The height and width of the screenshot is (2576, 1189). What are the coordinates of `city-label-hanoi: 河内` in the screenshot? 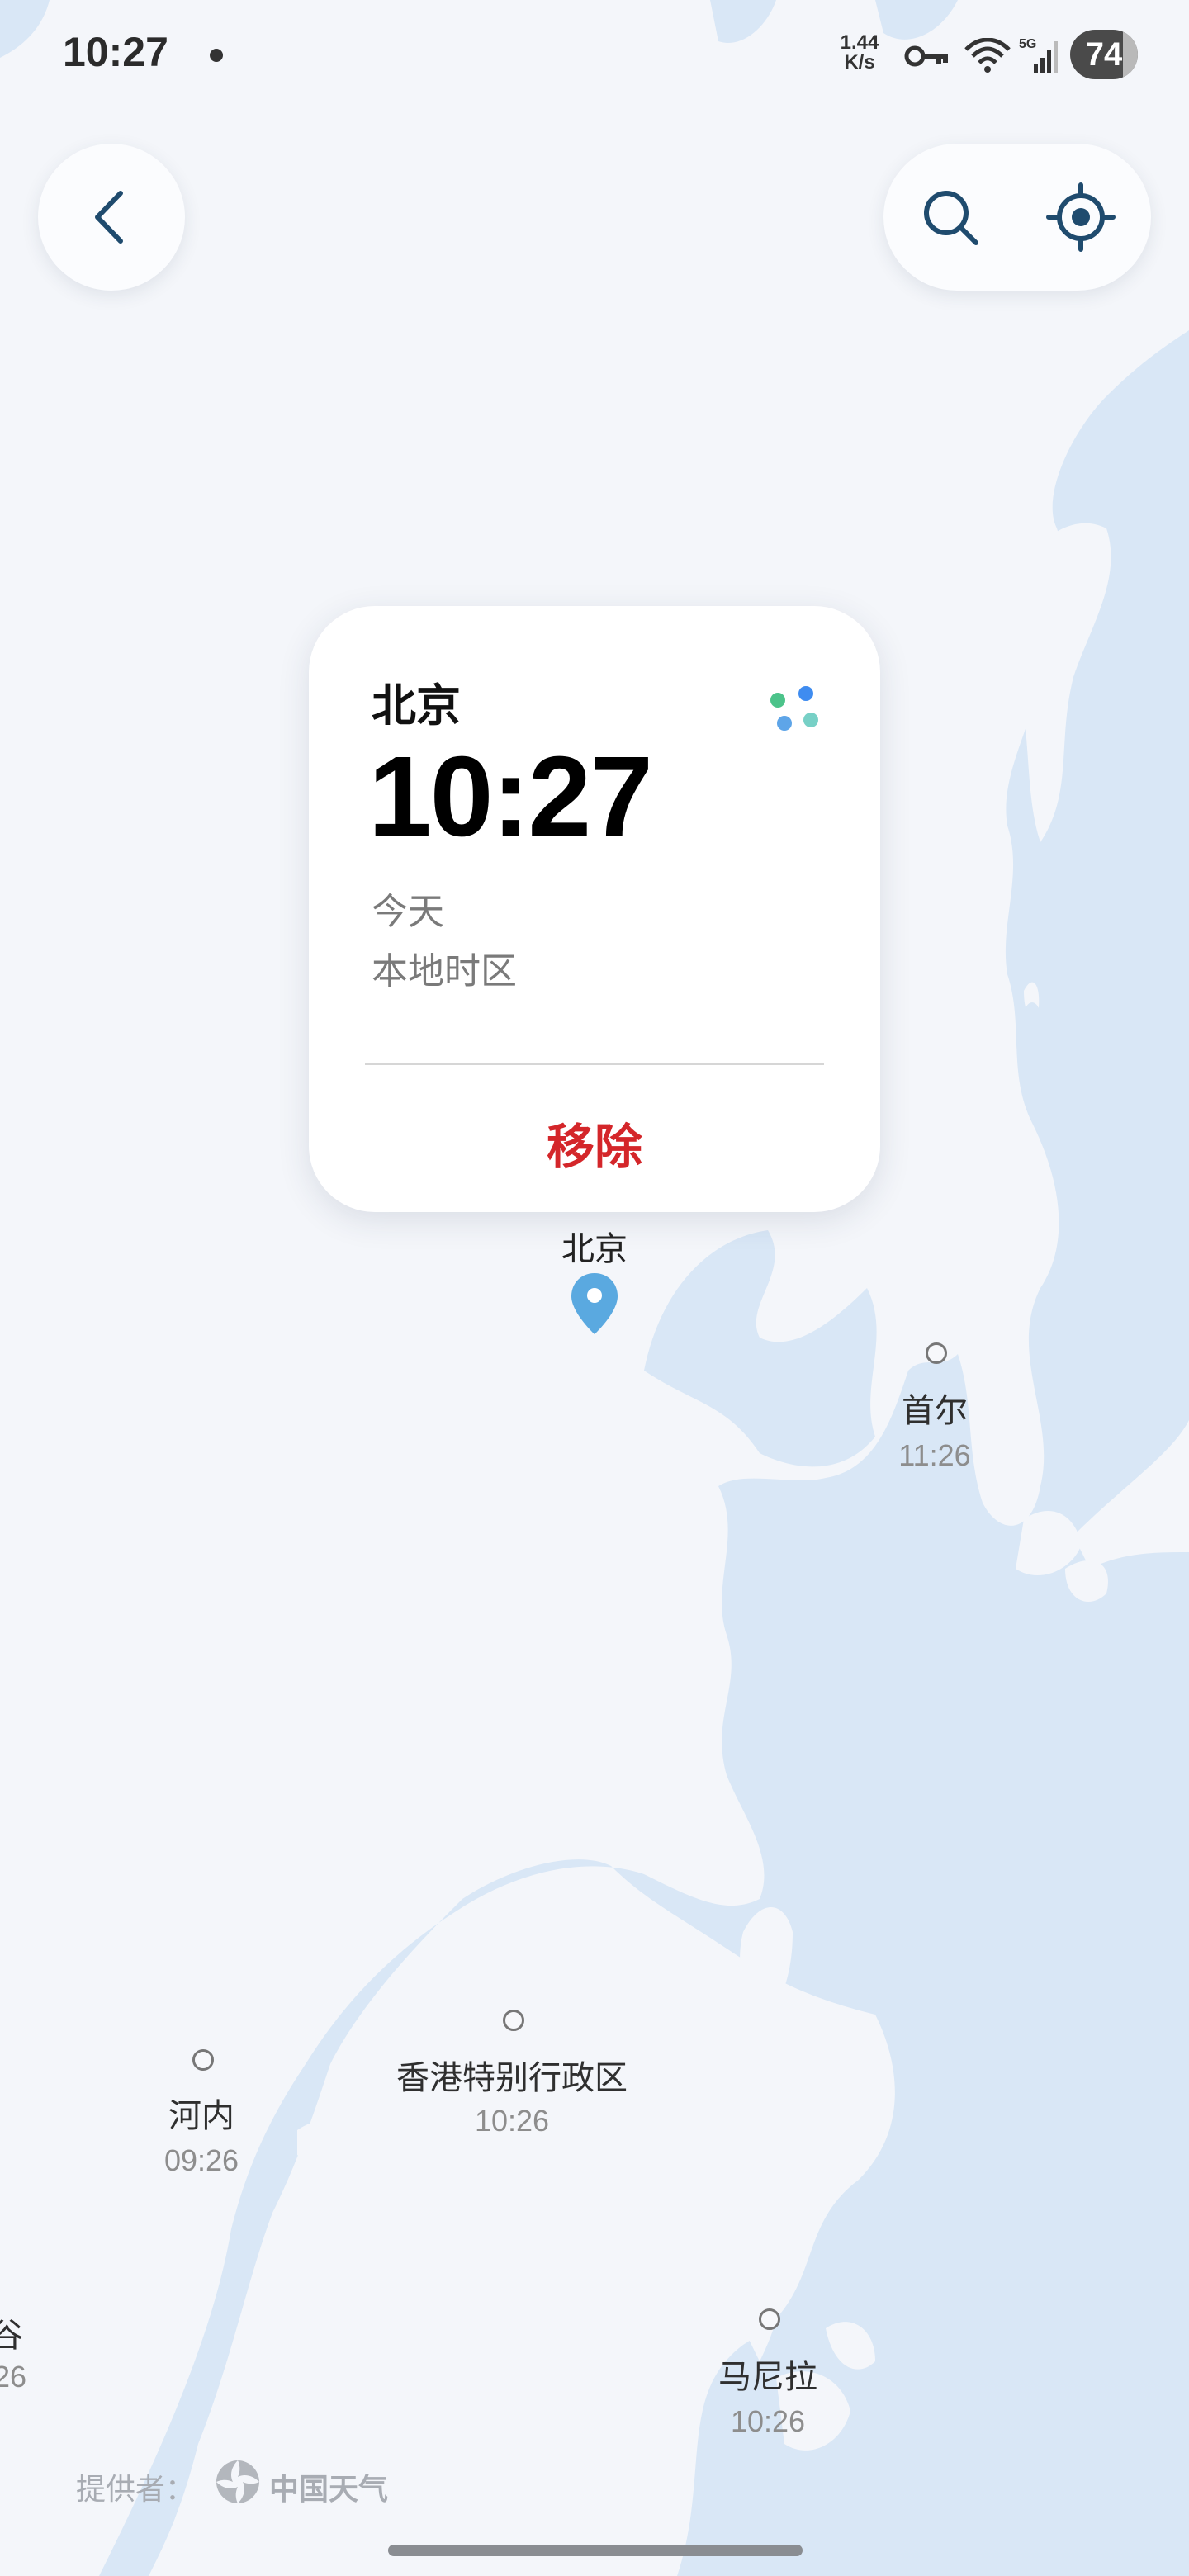 It's located at (201, 2116).